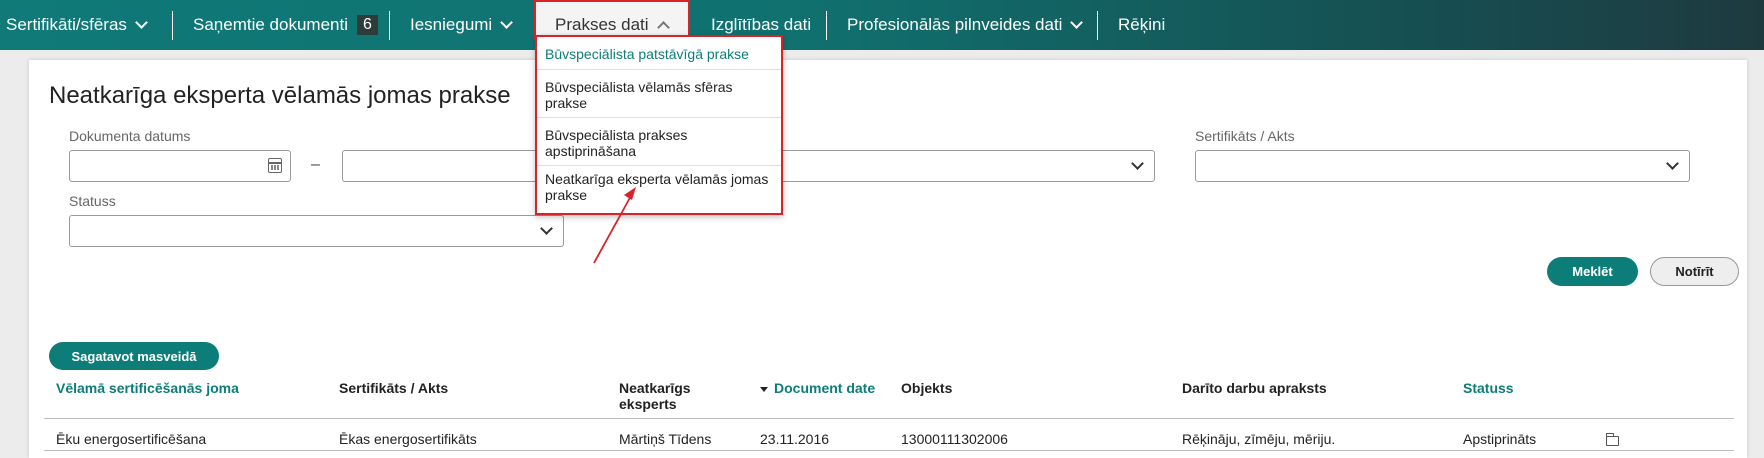 The image size is (1764, 458). What do you see at coordinates (927, 388) in the screenshot?
I see `column-header-object: Objekts` at bounding box center [927, 388].